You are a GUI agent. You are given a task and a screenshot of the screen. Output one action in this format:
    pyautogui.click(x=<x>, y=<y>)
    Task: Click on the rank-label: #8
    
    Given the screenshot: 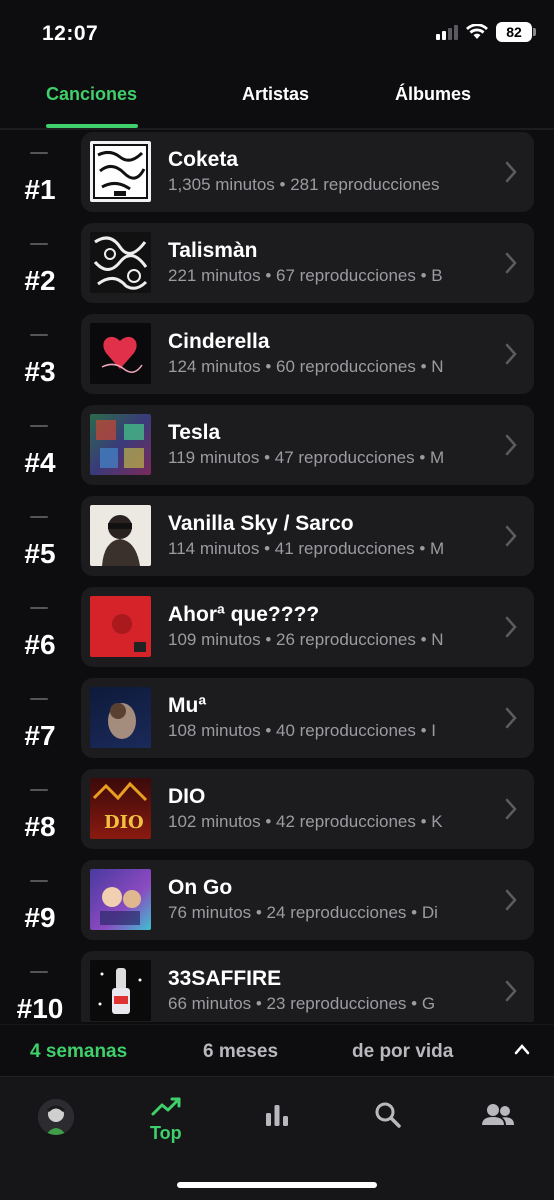 What is the action you would take?
    pyautogui.click(x=40, y=826)
    